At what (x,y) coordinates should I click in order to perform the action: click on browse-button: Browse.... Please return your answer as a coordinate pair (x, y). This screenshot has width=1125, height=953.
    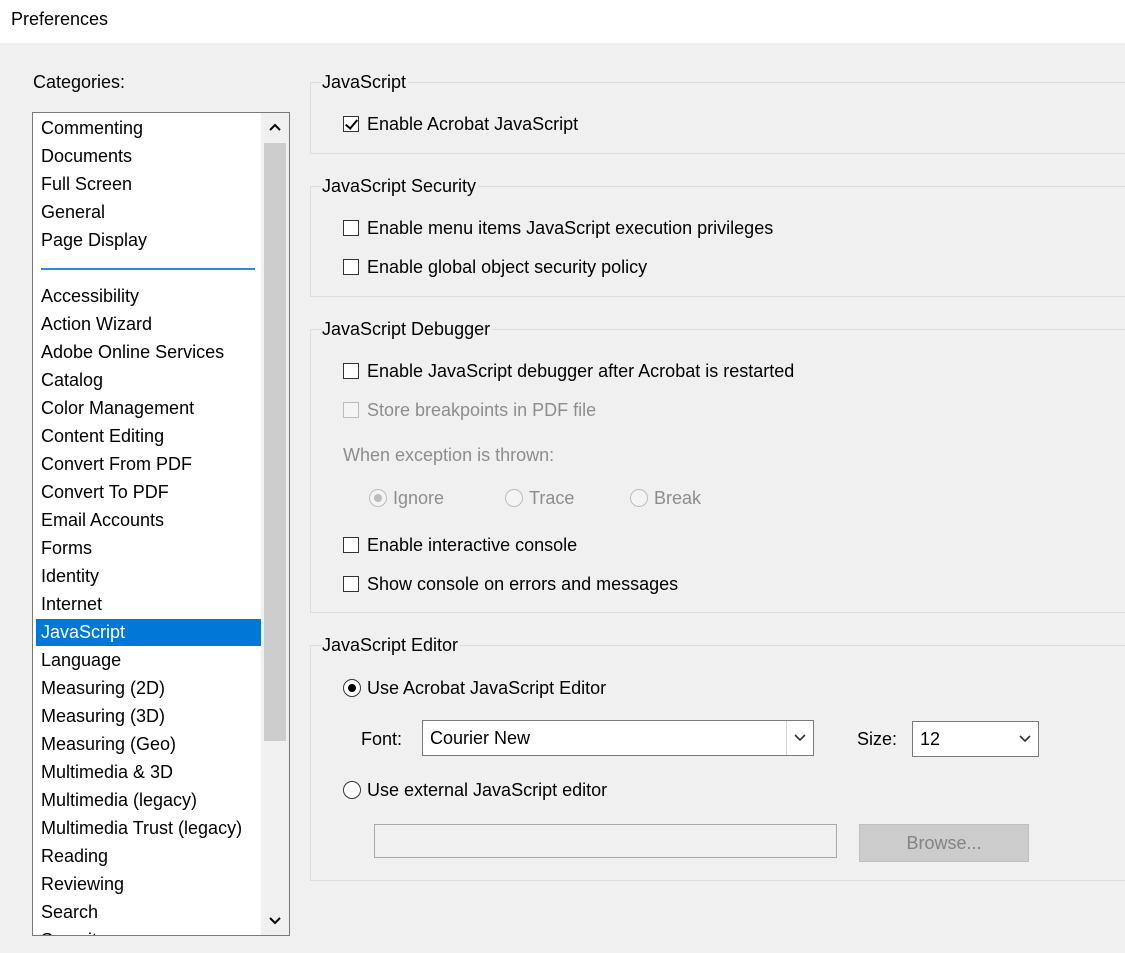
    Looking at the image, I should click on (944, 843).